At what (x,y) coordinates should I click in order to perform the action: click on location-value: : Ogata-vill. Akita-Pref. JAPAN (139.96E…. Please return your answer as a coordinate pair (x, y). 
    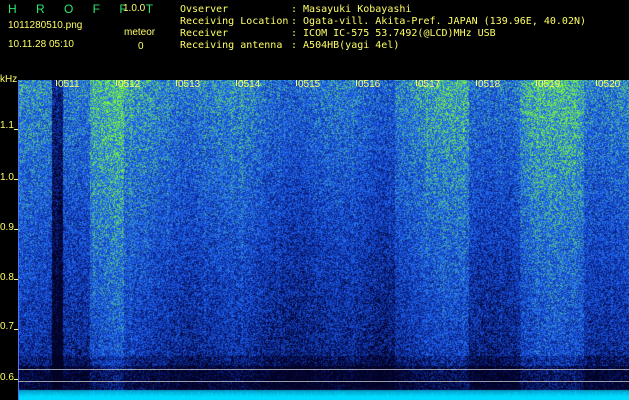
    Looking at the image, I should click on (439, 21).